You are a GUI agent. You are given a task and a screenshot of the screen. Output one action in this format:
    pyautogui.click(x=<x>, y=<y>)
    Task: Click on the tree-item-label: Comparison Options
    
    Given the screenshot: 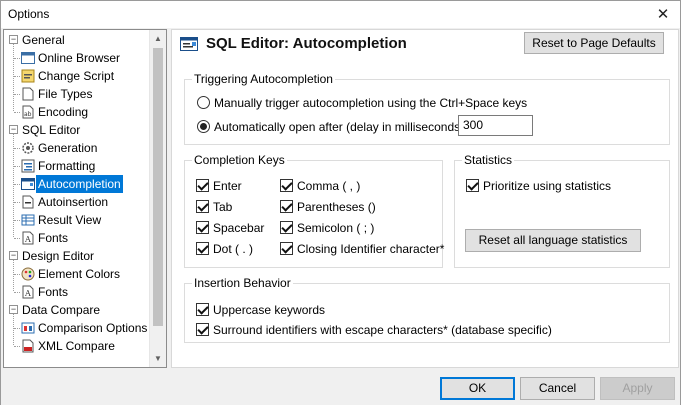 What is the action you would take?
    pyautogui.click(x=93, y=328)
    